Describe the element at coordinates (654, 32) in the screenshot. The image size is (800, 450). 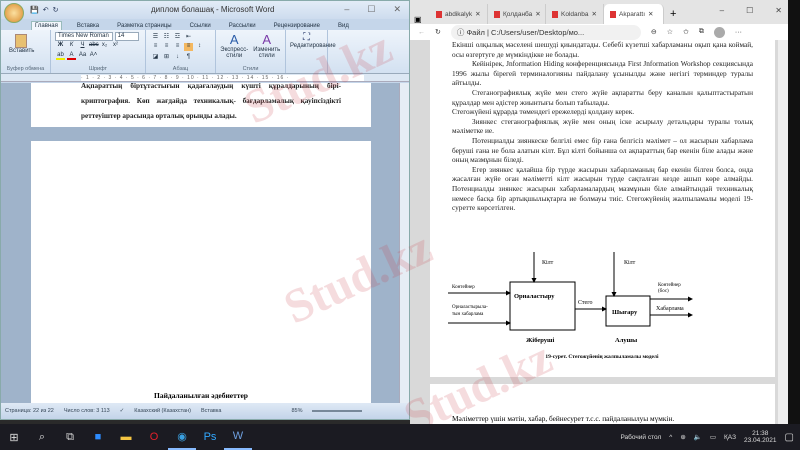
I see `zoom-icon: ⊖` at that location.